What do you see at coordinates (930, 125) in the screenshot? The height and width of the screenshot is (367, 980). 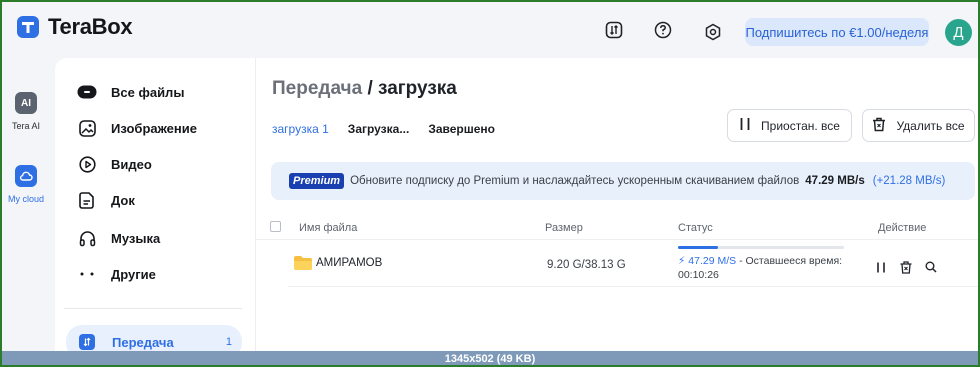 I see `delete-all-label: Удалить все` at bounding box center [930, 125].